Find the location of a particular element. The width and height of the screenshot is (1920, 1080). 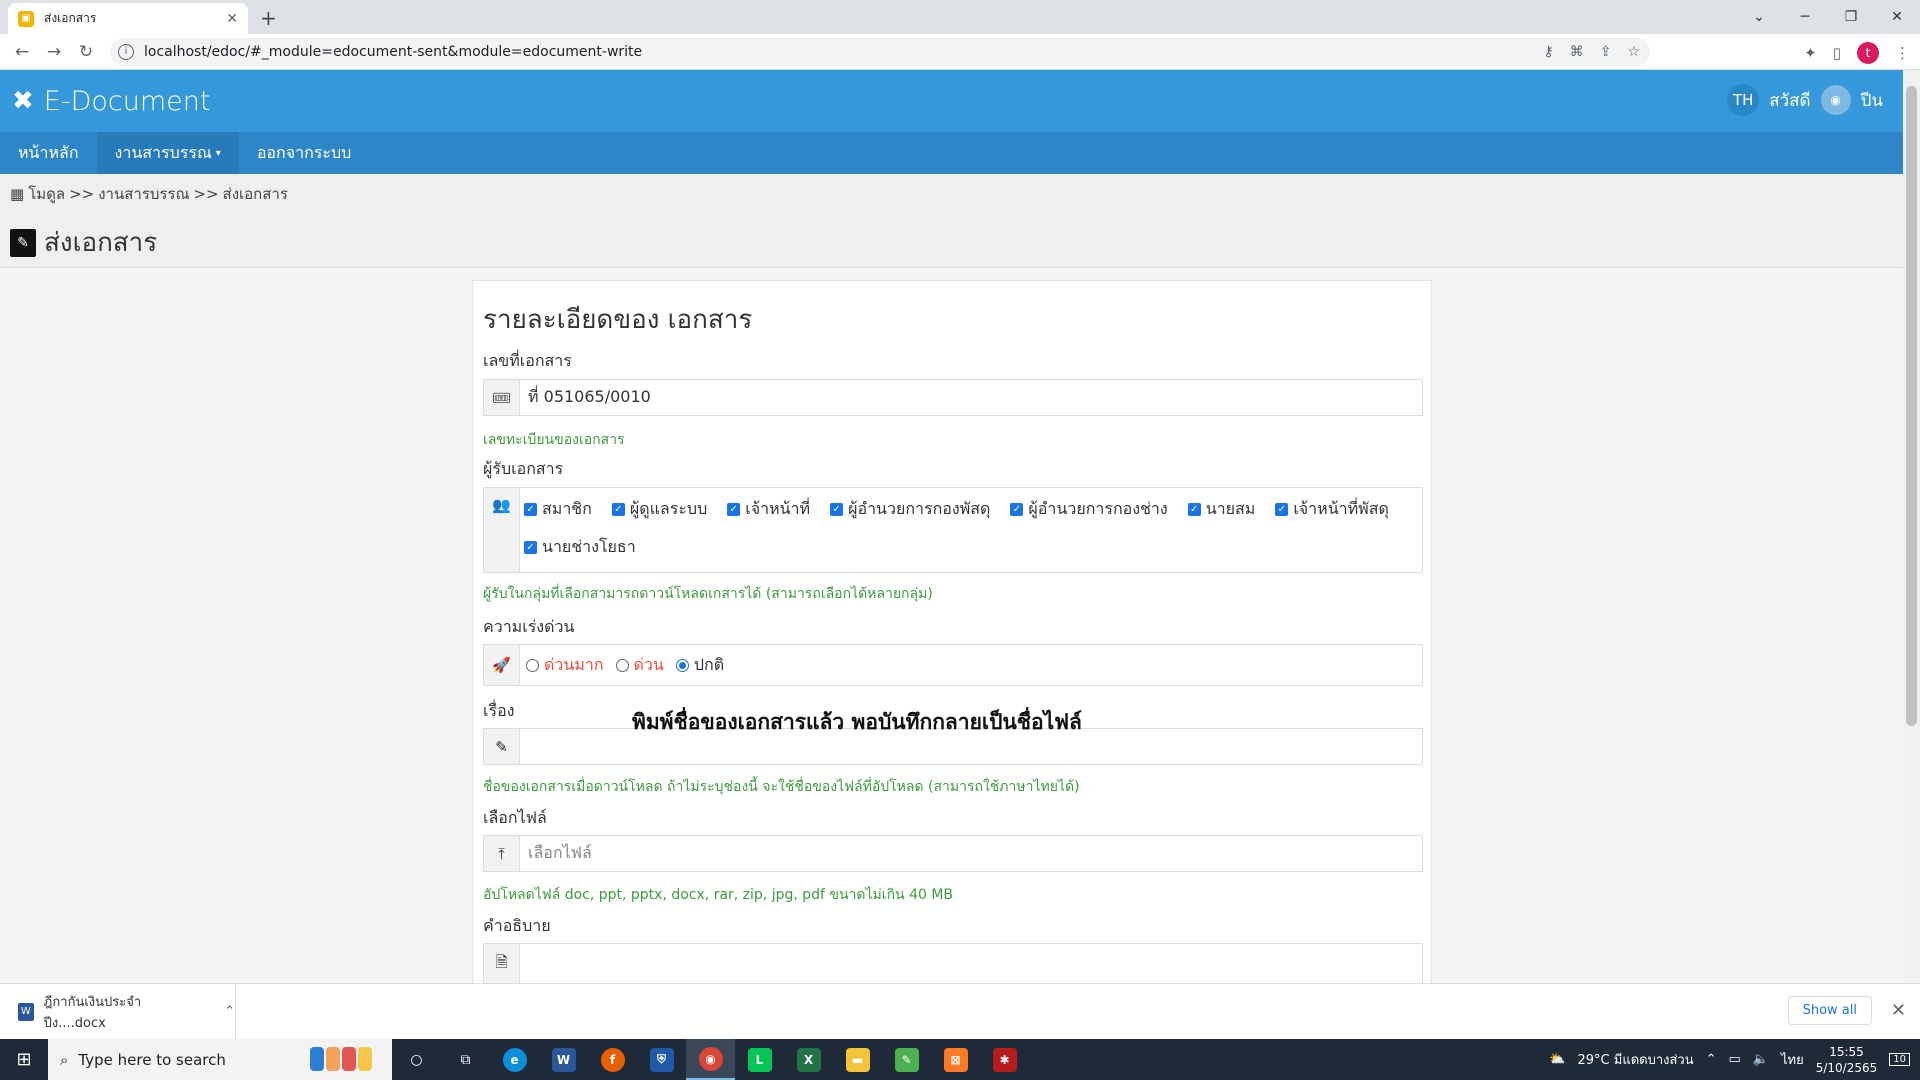

recipient-checkbox: ✓ ผู้ดูแลระบบ is located at coordinates (659, 509).